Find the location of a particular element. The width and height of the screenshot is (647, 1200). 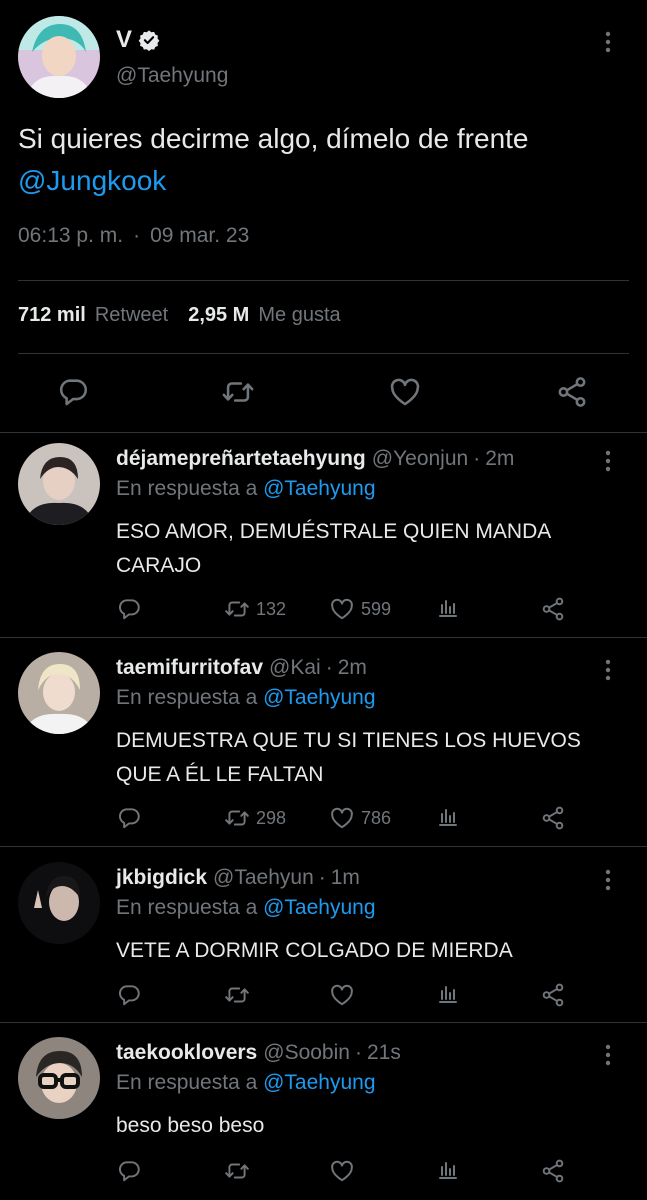

reply-time: 2m is located at coordinates (352, 667).